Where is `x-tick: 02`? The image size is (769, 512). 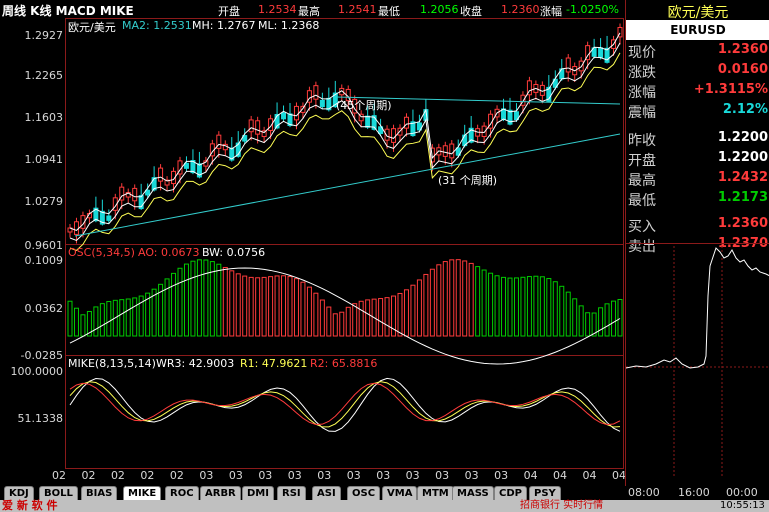
x-tick: 02 is located at coordinates (117, 475).